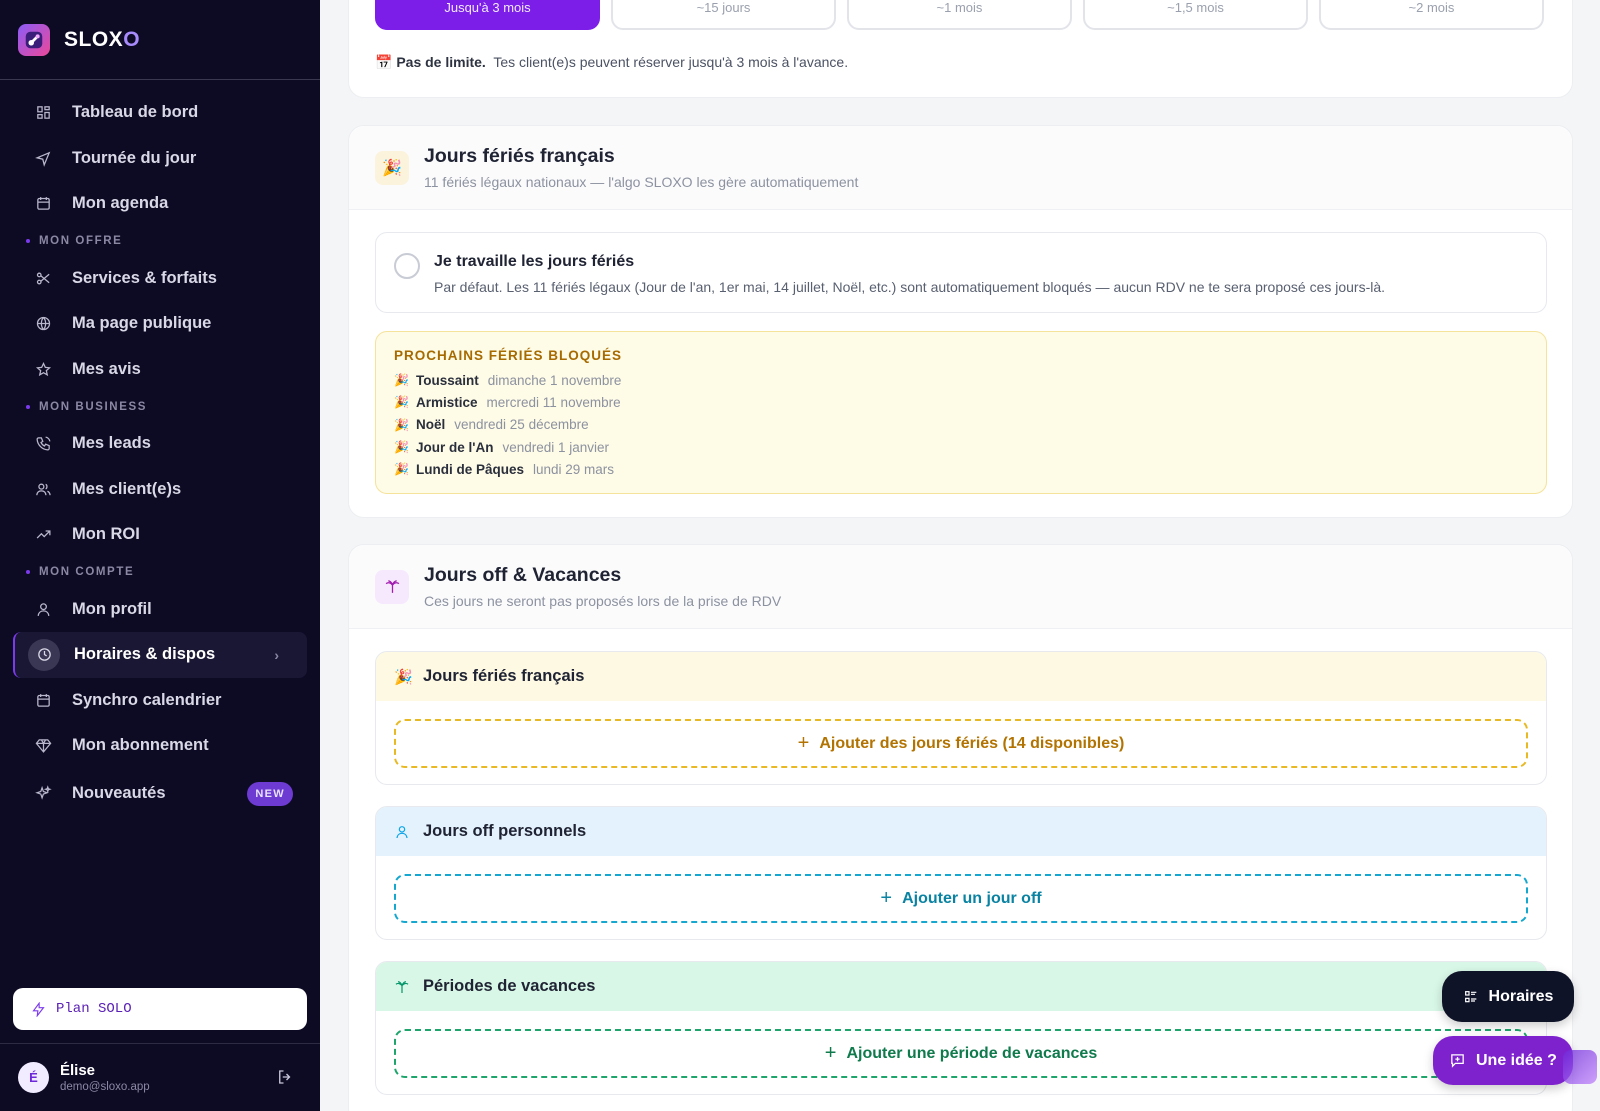  What do you see at coordinates (135, 112) in the screenshot?
I see `sidebar-item-label: Tableau de bord` at bounding box center [135, 112].